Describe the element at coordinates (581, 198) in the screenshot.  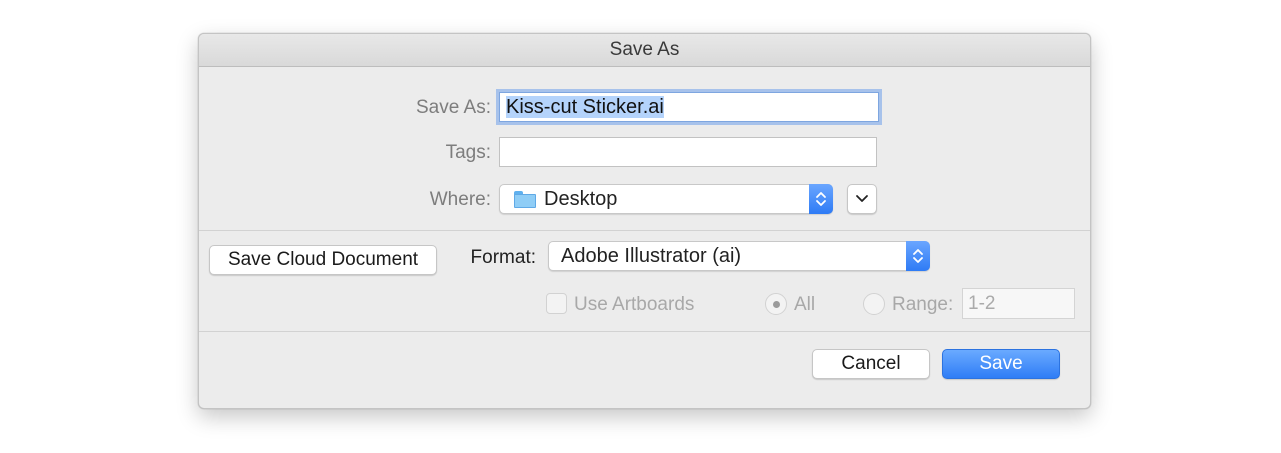
I see `where-value: Desktop` at that location.